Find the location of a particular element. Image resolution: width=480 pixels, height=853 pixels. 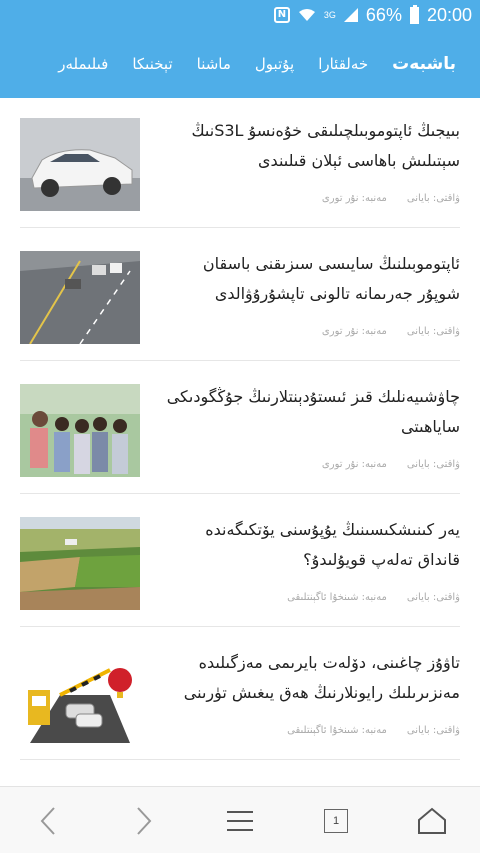

tab-count: 1 is located at coordinates (336, 821).